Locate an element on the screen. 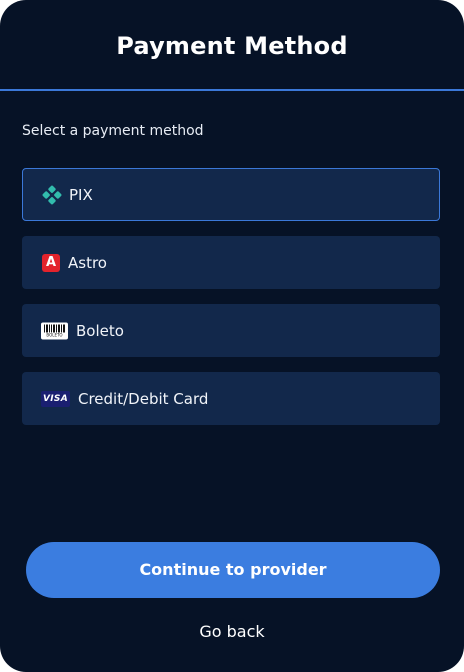  go-back-button: Go back is located at coordinates (232, 632).